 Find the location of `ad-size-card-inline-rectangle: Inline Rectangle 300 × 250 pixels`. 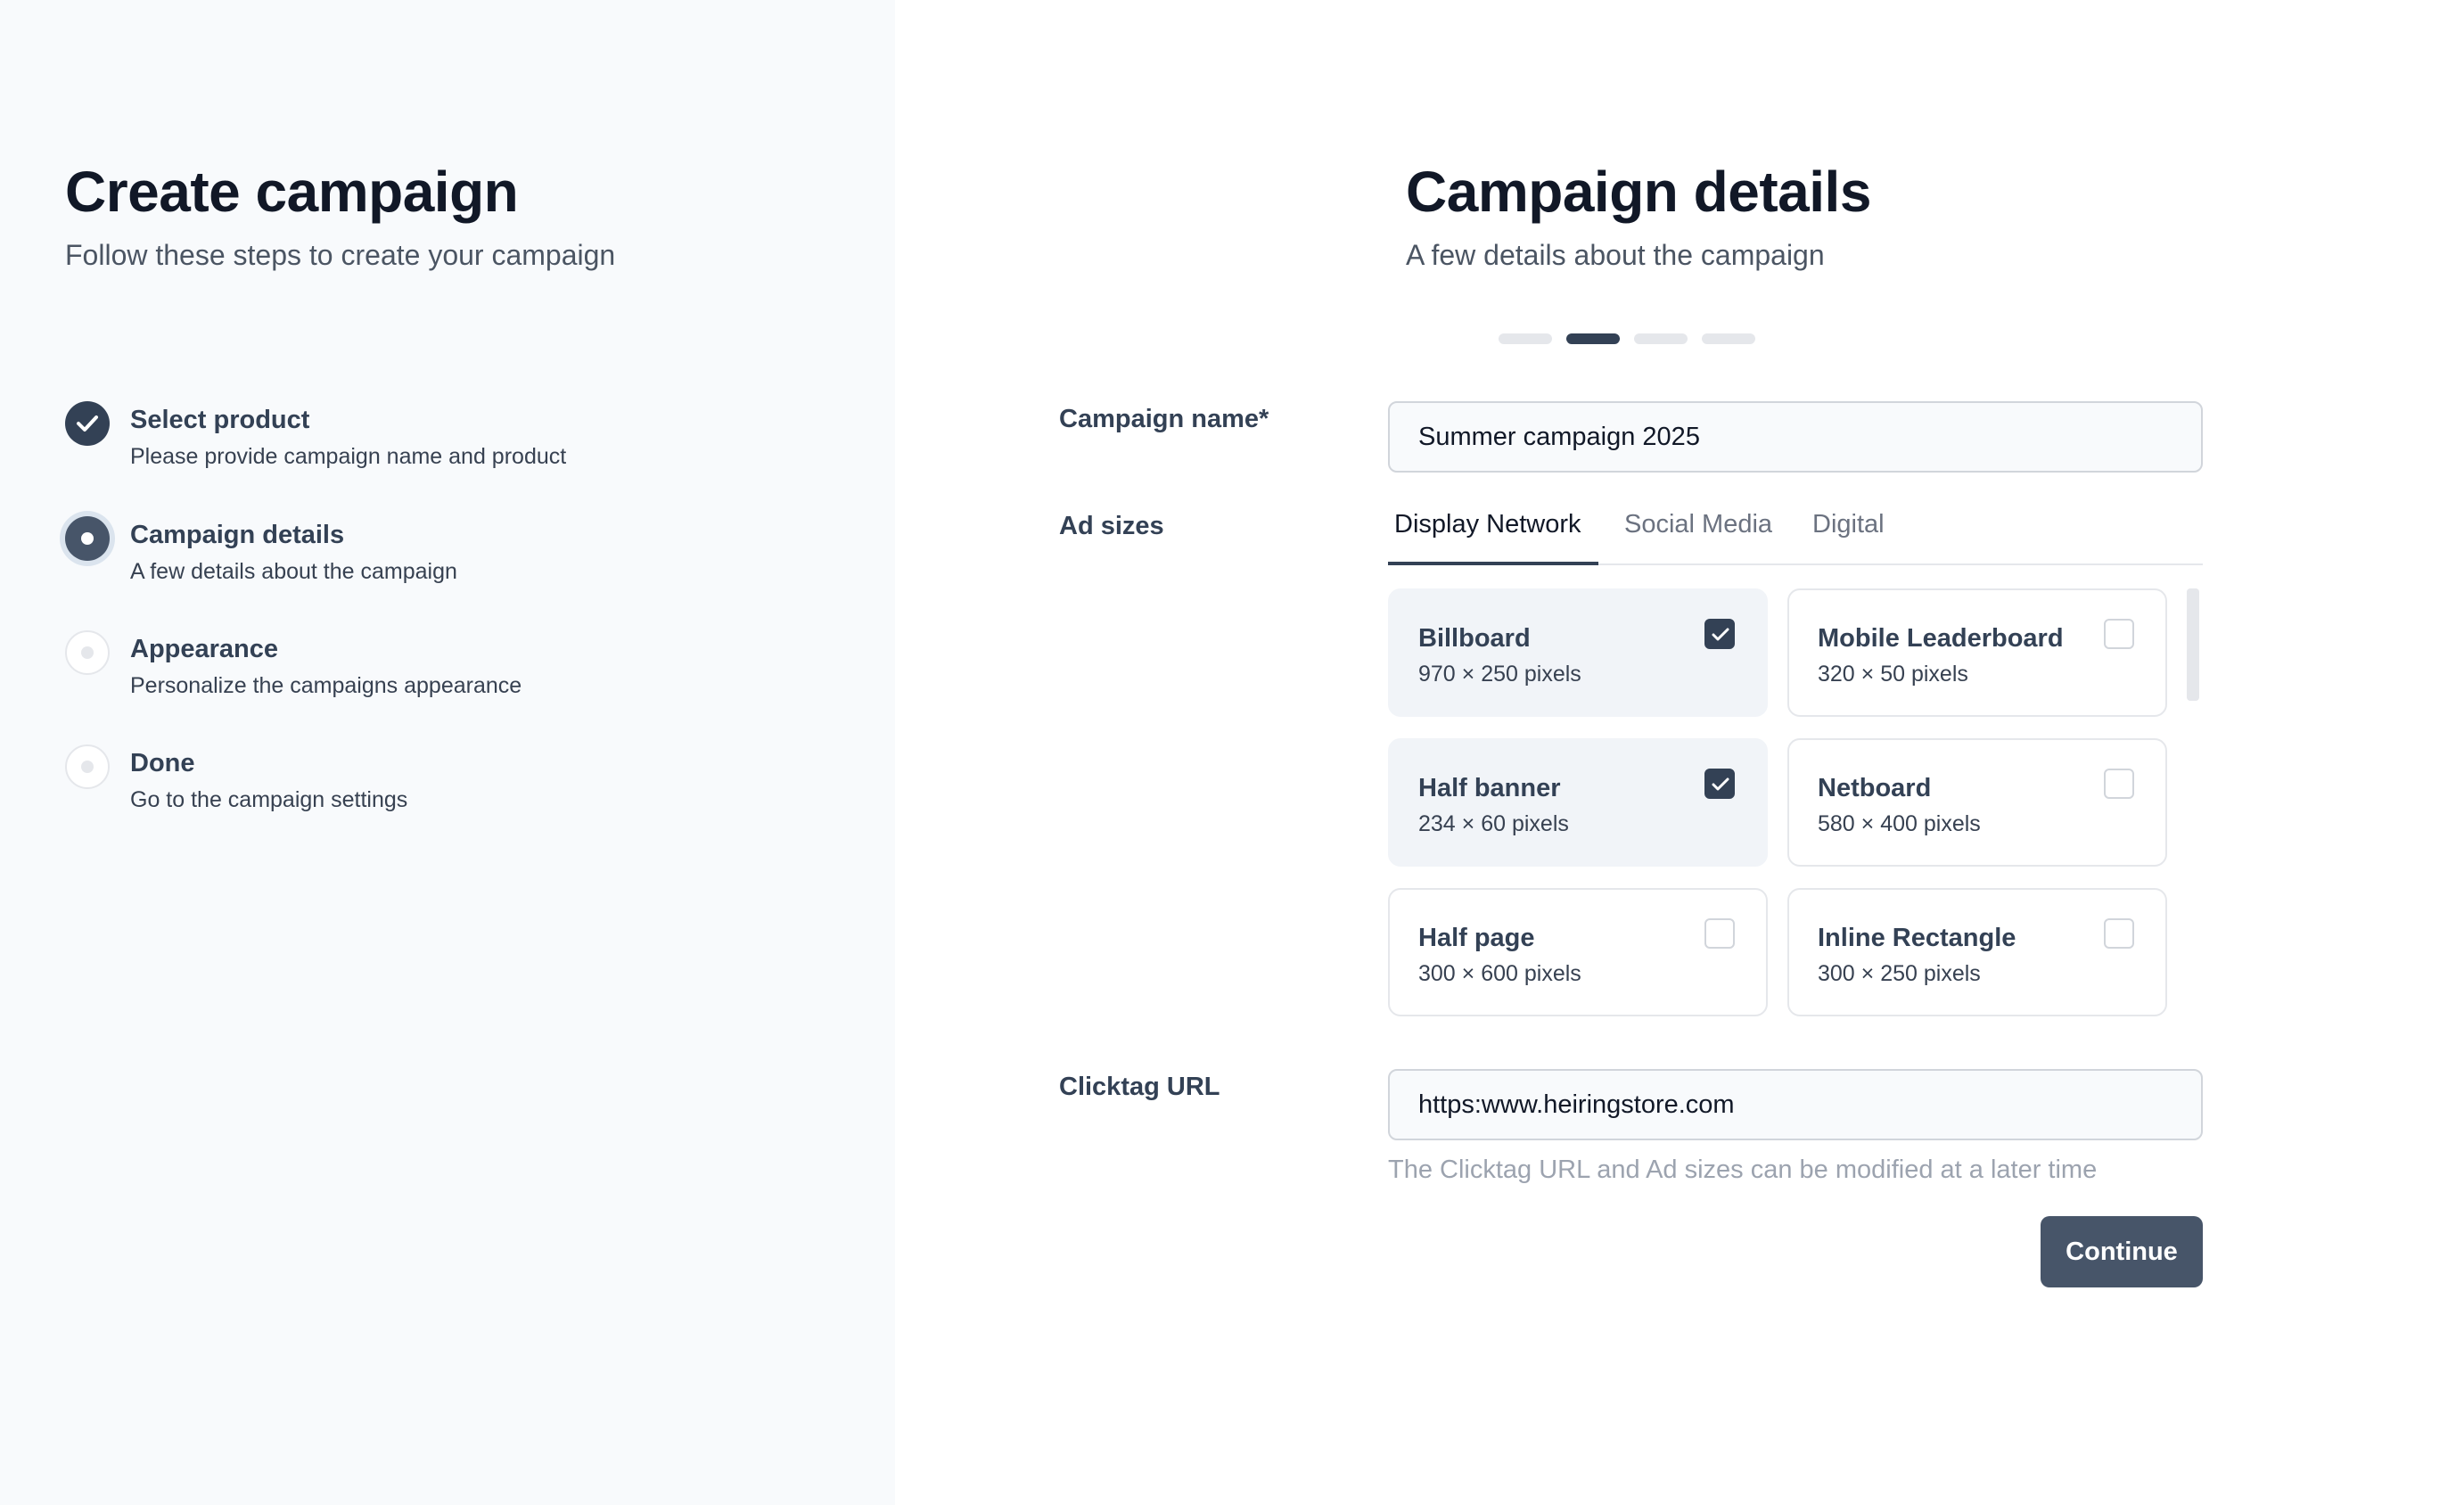

ad-size-card-inline-rectangle: Inline Rectangle 300 × 250 pixels is located at coordinates (1977, 952).